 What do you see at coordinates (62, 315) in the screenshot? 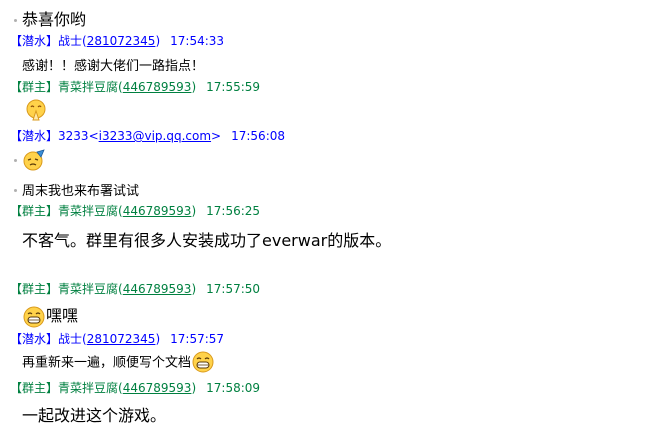
I see `message-text: 嘿嘿` at bounding box center [62, 315].